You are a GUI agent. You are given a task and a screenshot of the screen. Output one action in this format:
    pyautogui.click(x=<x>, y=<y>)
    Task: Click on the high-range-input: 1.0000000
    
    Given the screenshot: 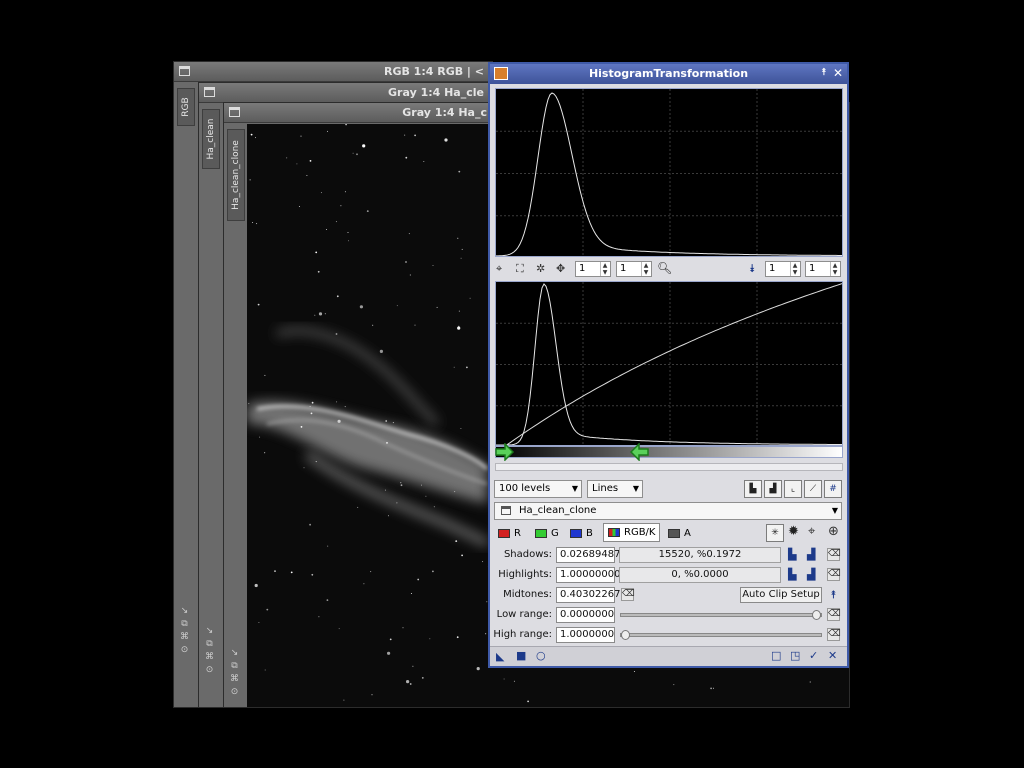 What is the action you would take?
    pyautogui.click(x=585, y=635)
    